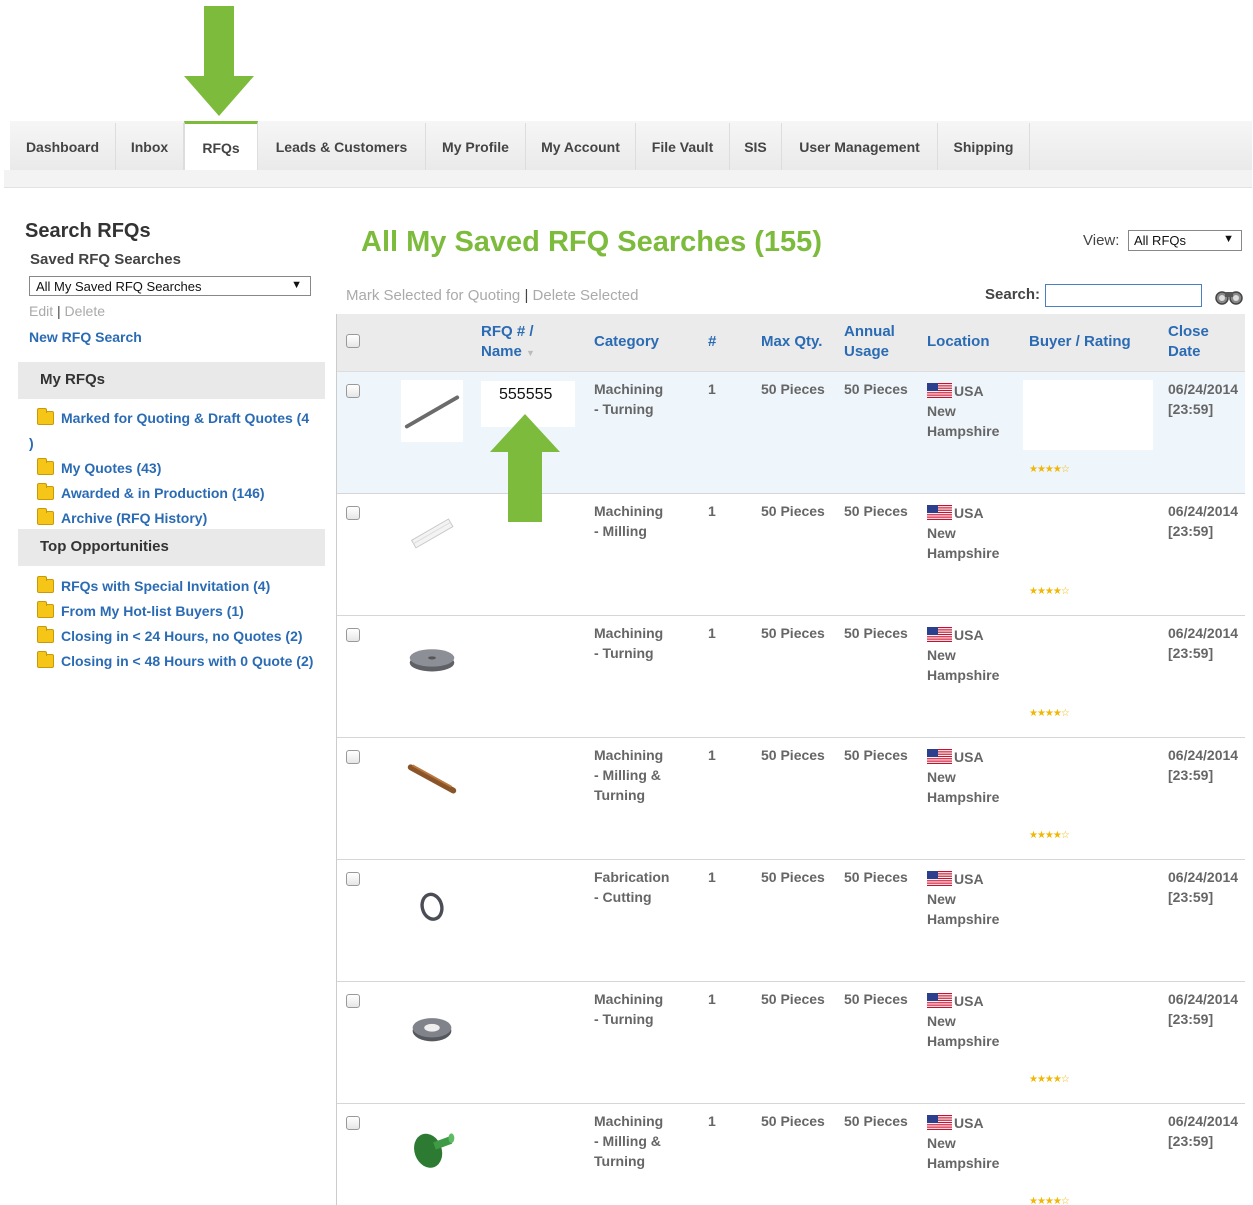 The height and width of the screenshot is (1205, 1253). What do you see at coordinates (1049, 835) in the screenshot?
I see `buyer-rating-stars: ★★★★☆` at bounding box center [1049, 835].